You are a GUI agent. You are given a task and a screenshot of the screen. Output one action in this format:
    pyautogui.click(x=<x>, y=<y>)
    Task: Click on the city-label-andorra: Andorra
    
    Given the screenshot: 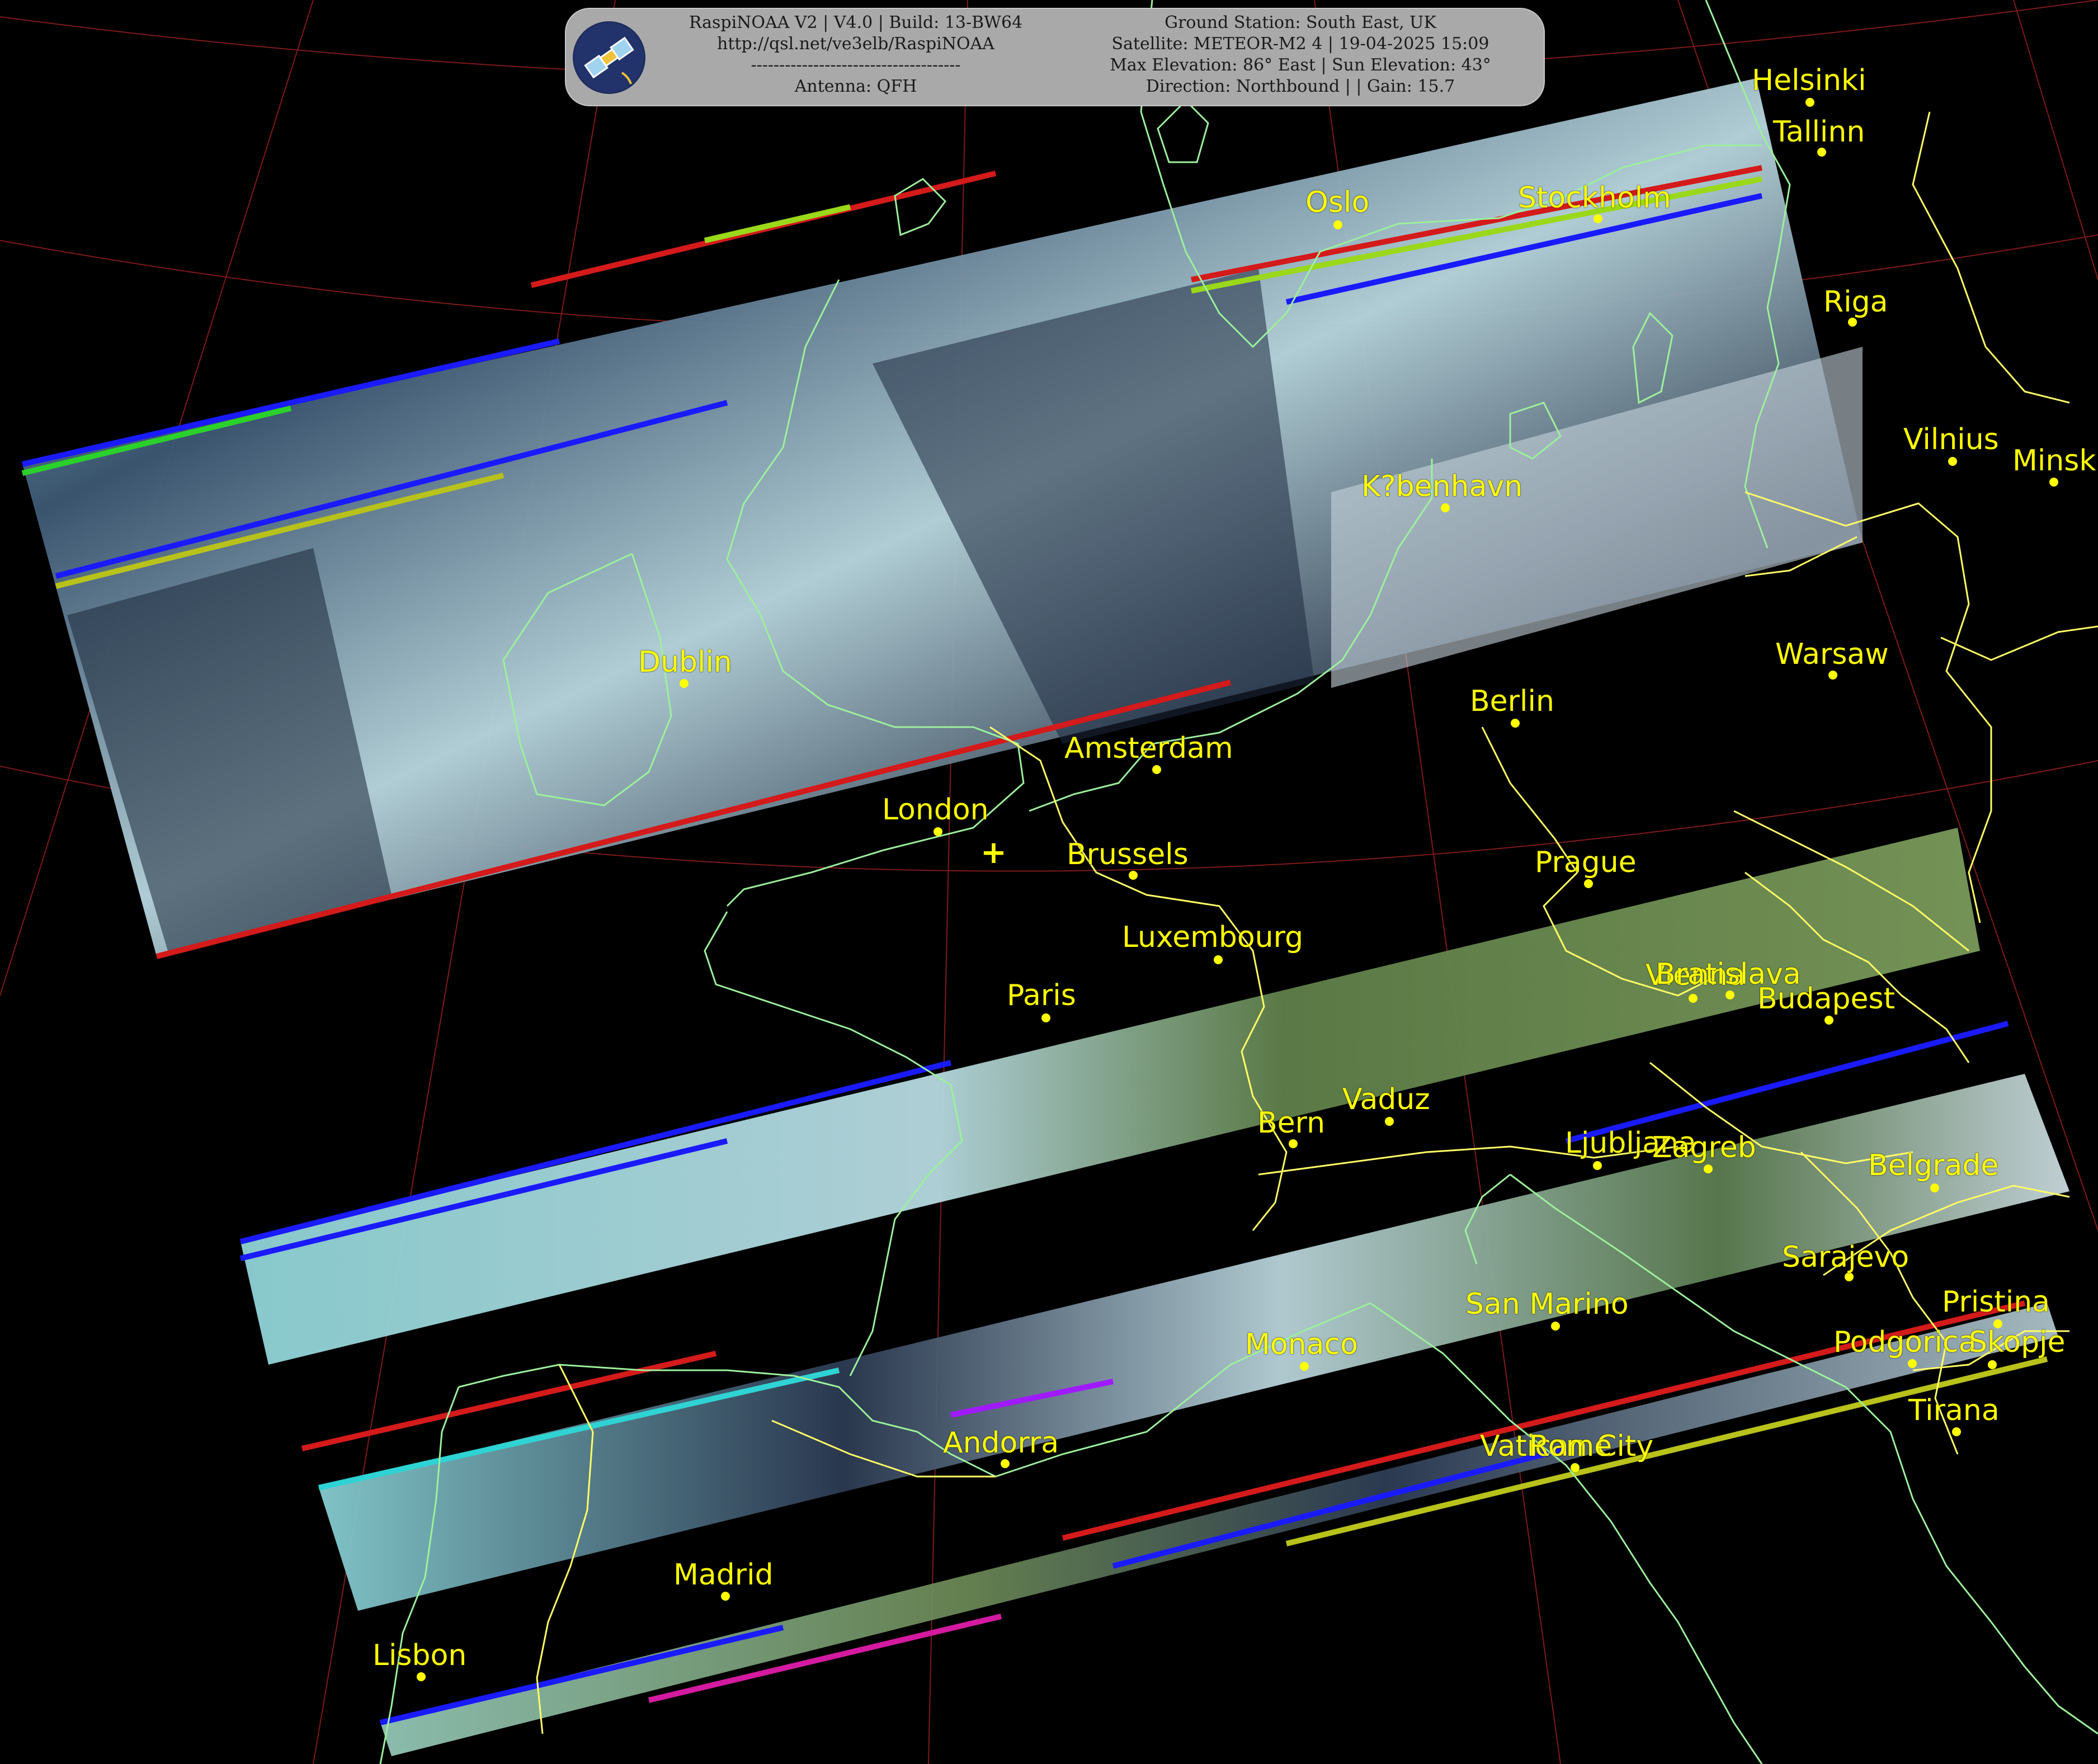 What is the action you would take?
    pyautogui.click(x=1001, y=1443)
    